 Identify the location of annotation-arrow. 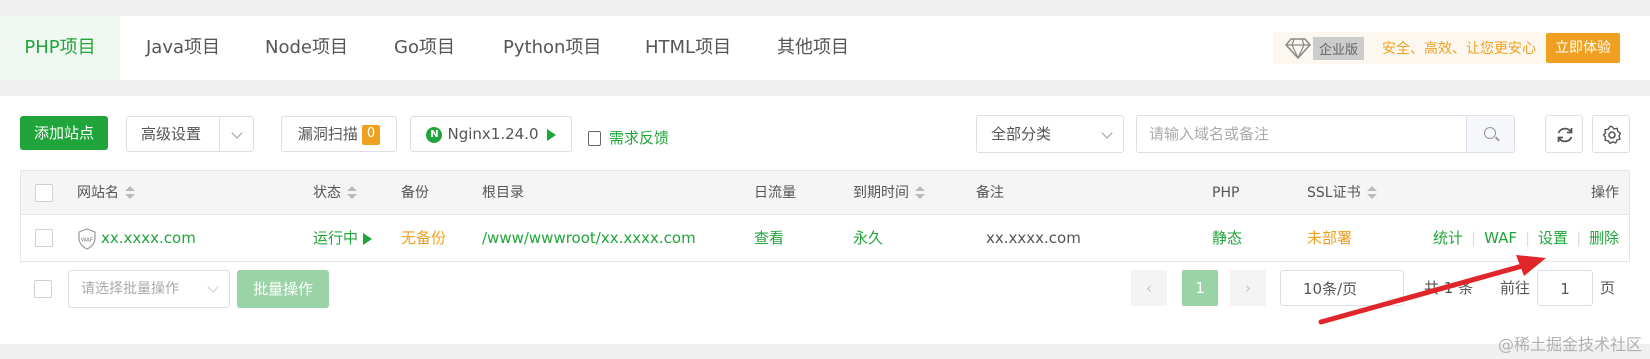
(1432, 290).